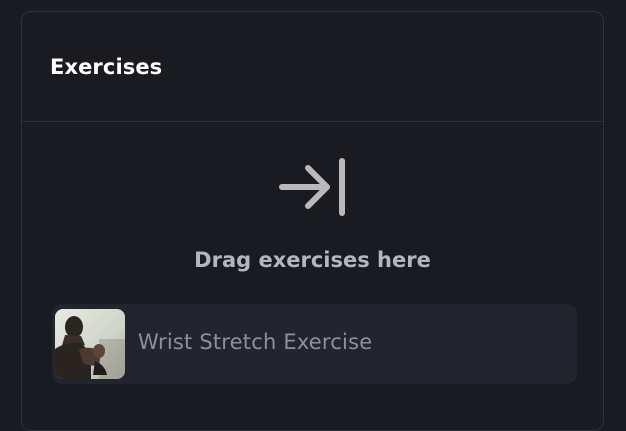 The width and height of the screenshot is (626, 431). What do you see at coordinates (312, 187) in the screenshot?
I see `arrow-to-bar-icon` at bounding box center [312, 187].